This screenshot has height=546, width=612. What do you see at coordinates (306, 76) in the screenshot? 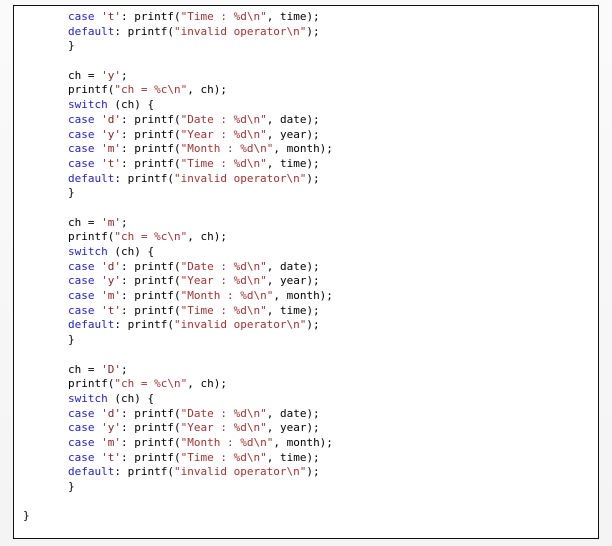
I see `code-line: ch = 'y';` at bounding box center [306, 76].